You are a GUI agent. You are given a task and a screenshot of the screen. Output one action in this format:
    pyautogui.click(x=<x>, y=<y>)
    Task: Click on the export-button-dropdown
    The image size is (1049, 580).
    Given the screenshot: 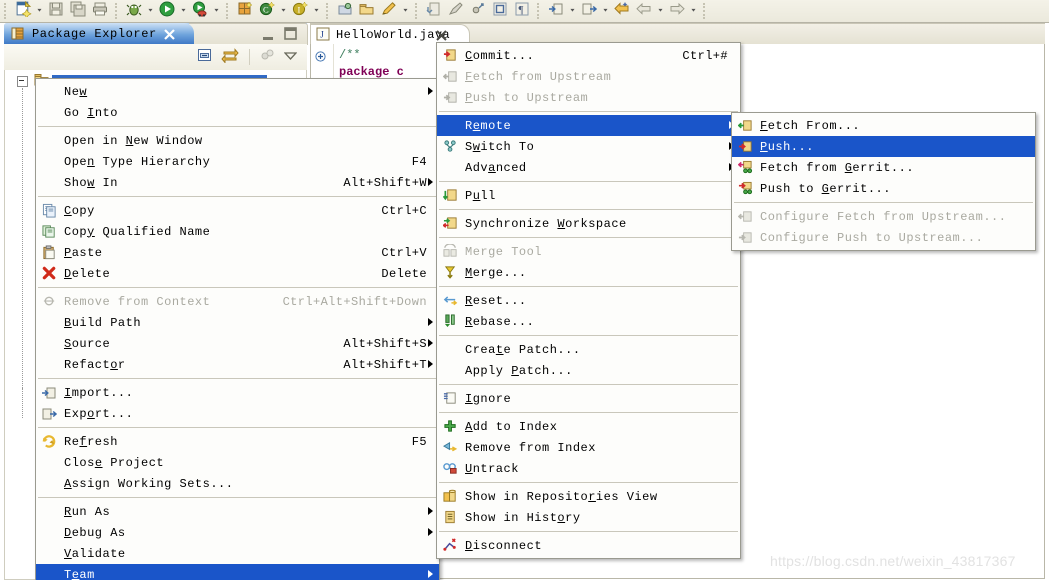 What is the action you would take?
    pyautogui.click(x=605, y=11)
    